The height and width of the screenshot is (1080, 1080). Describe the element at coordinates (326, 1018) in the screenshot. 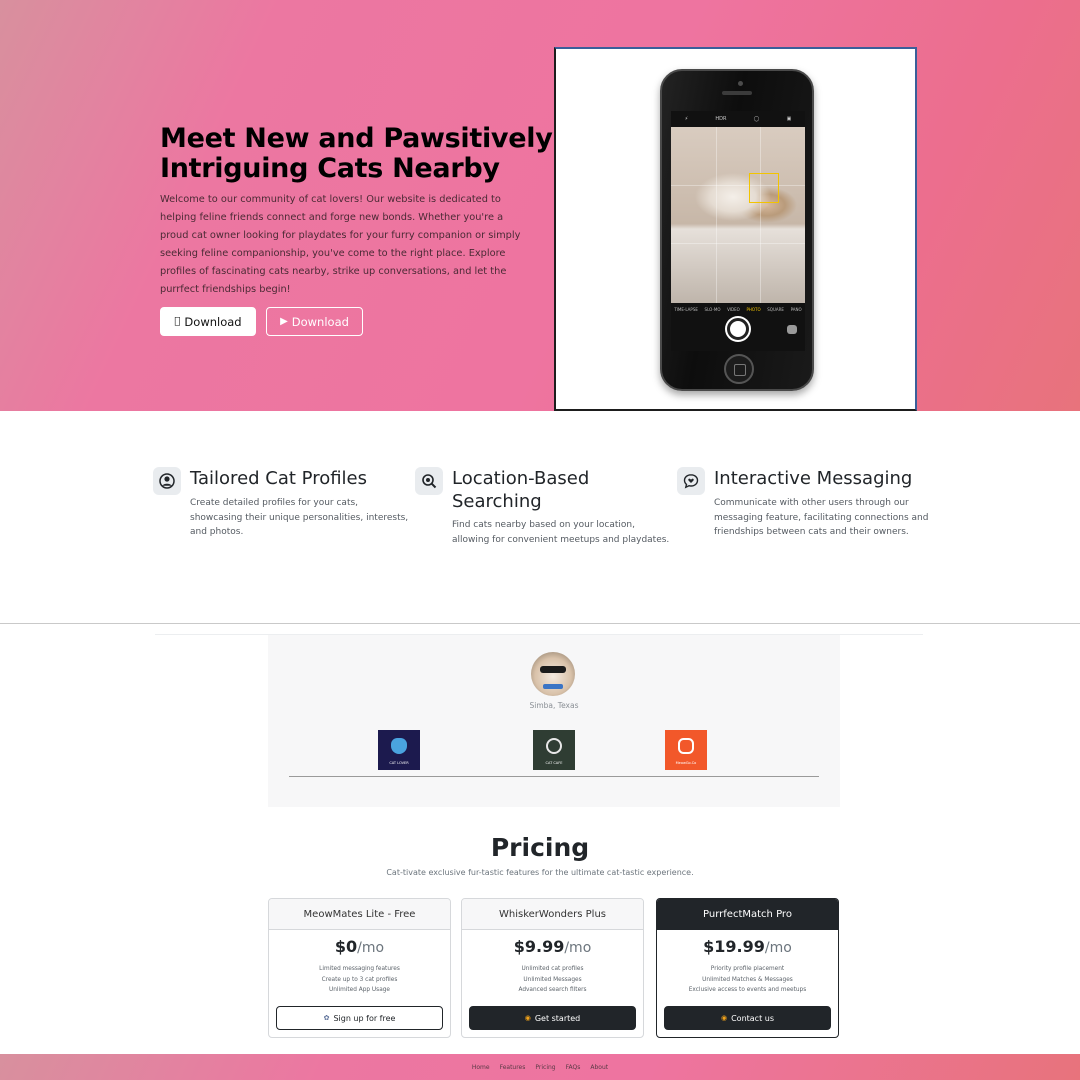

I see `paw-icon: ✿` at that location.